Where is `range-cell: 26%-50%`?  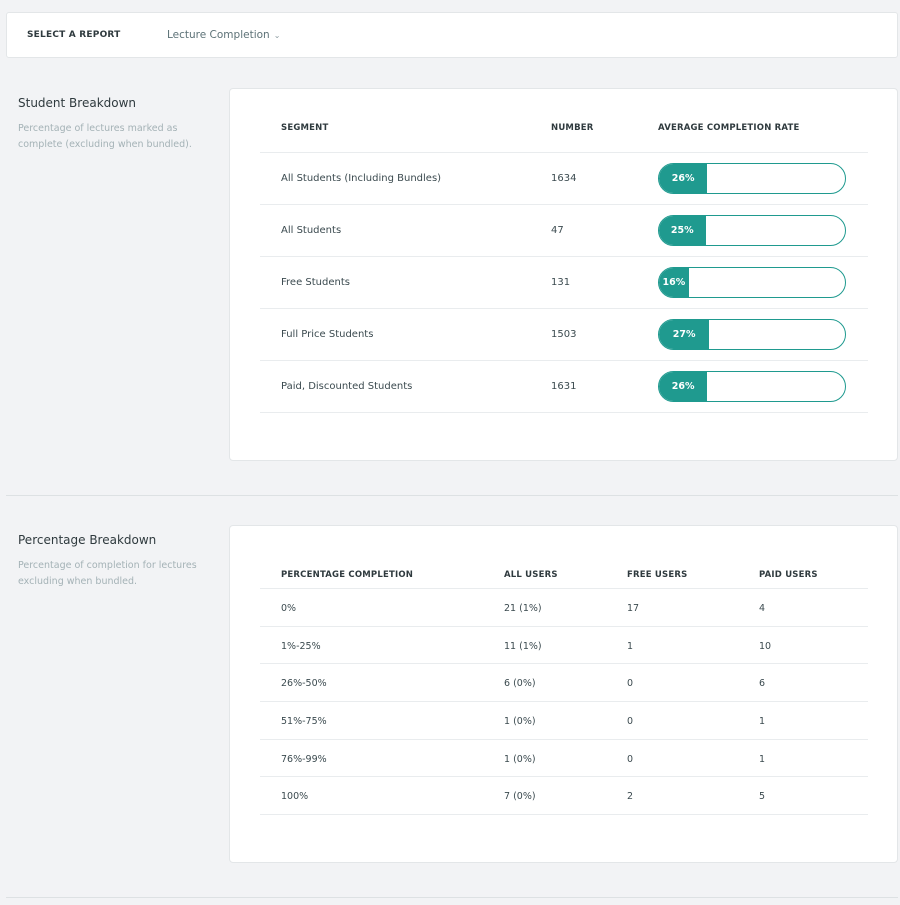
range-cell: 26%-50% is located at coordinates (304, 684).